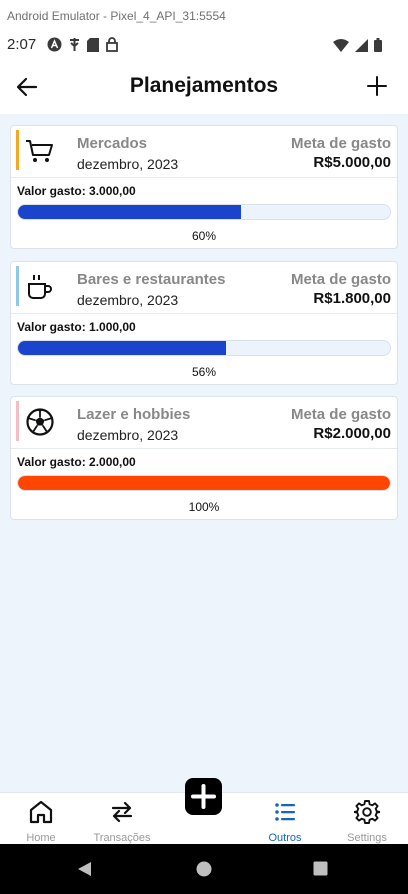  Describe the element at coordinates (40, 287) in the screenshot. I see `coffee-cup-icon` at that location.